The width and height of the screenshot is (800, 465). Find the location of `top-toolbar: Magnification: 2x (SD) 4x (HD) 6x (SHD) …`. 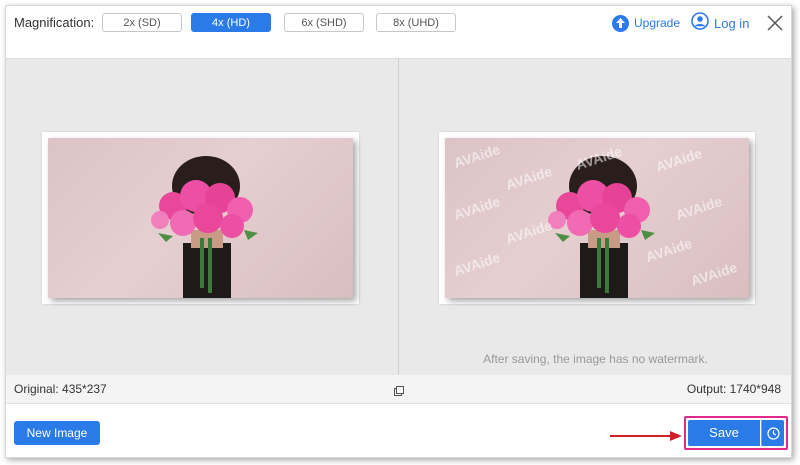

top-toolbar: Magnification: 2x (SD) 4x (HD) 6x (SHD) … is located at coordinates (398, 32).